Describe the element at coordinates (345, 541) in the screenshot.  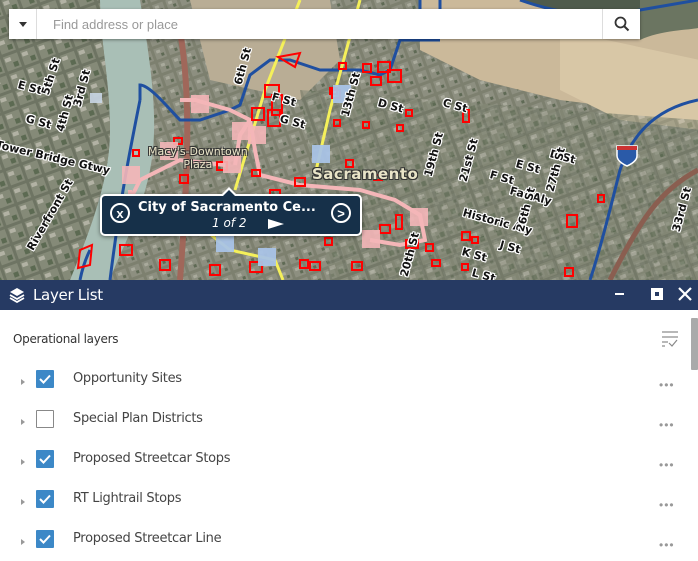
I see `layer-row: Proposed Streetcar Line •••` at that location.